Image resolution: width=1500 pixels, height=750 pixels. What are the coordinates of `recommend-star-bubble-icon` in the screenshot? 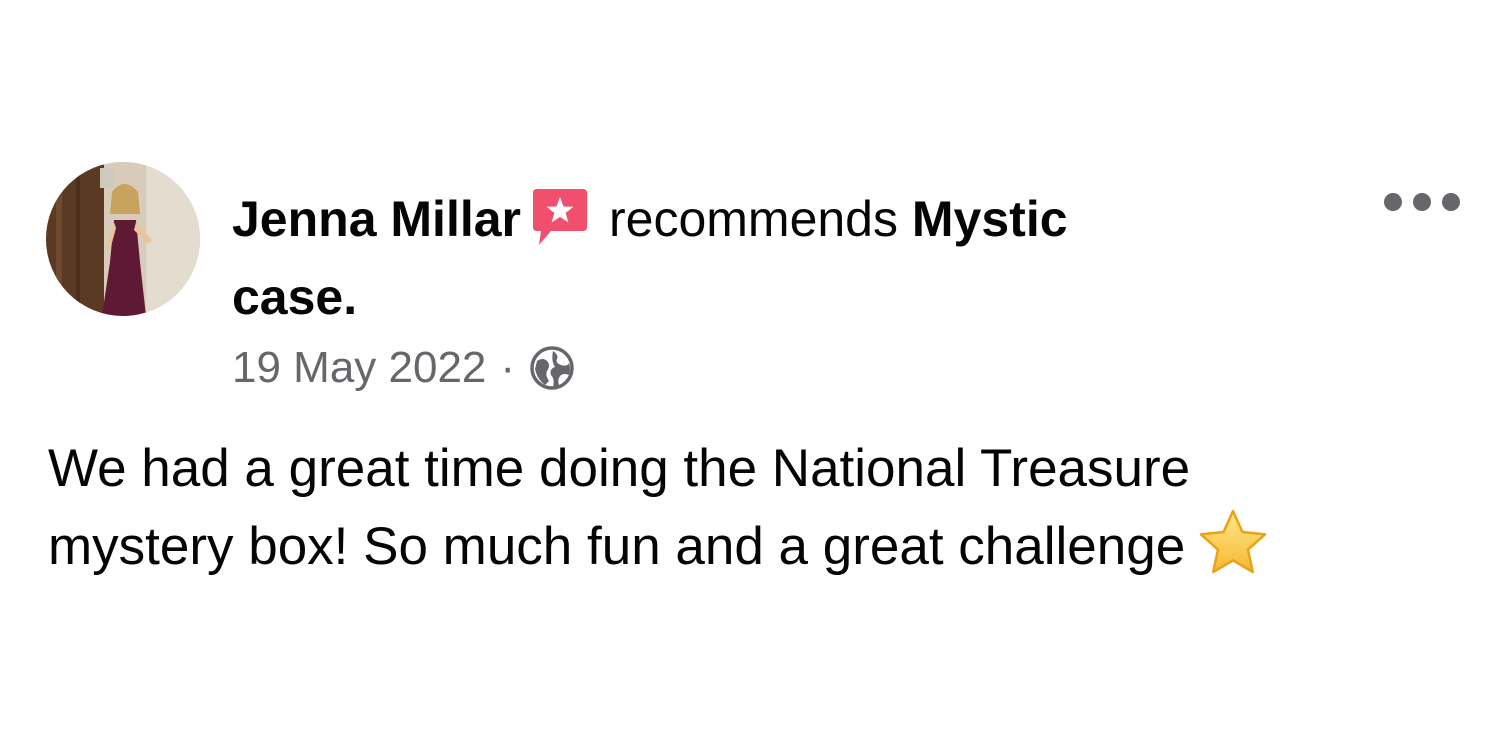 It's located at (560, 216).